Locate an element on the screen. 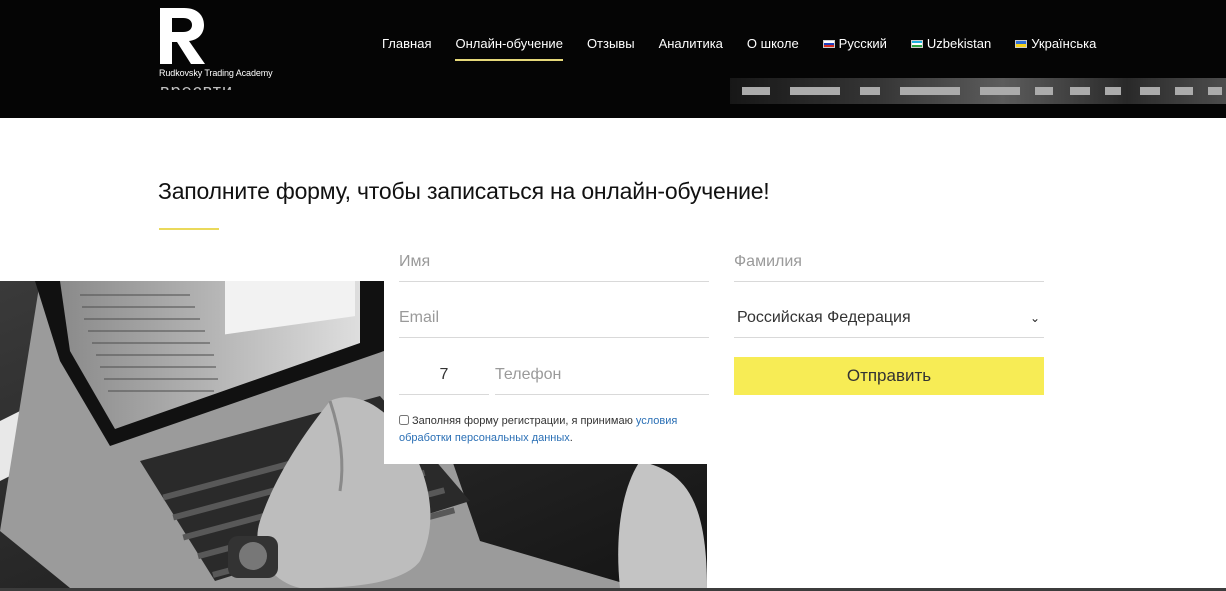 This screenshot has height=591, width=1226. phone-code-value: 7 is located at coordinates (444, 374).